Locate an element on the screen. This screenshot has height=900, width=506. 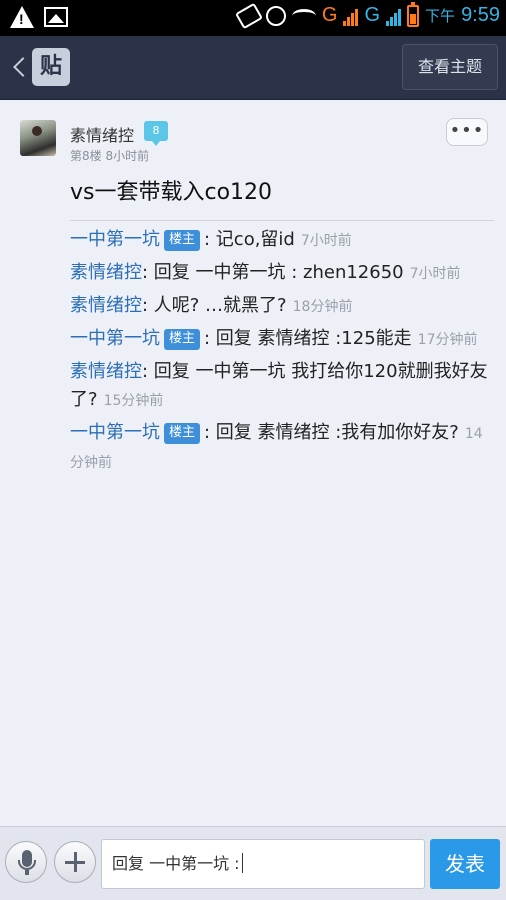
reply-item: 素情绪控: 回复 一中第一坑 : zhen12650 7小时前 is located at coordinates (283, 273).